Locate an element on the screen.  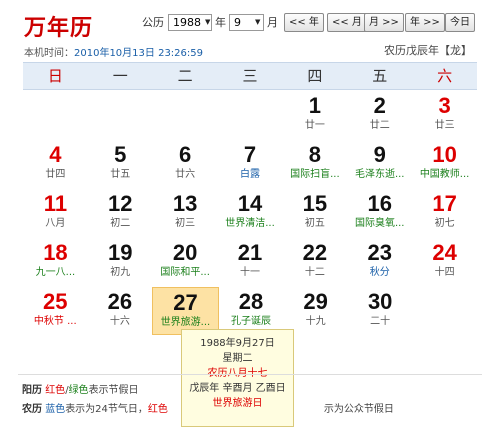
month-select: 9 ▼ is located at coordinates (246, 22).